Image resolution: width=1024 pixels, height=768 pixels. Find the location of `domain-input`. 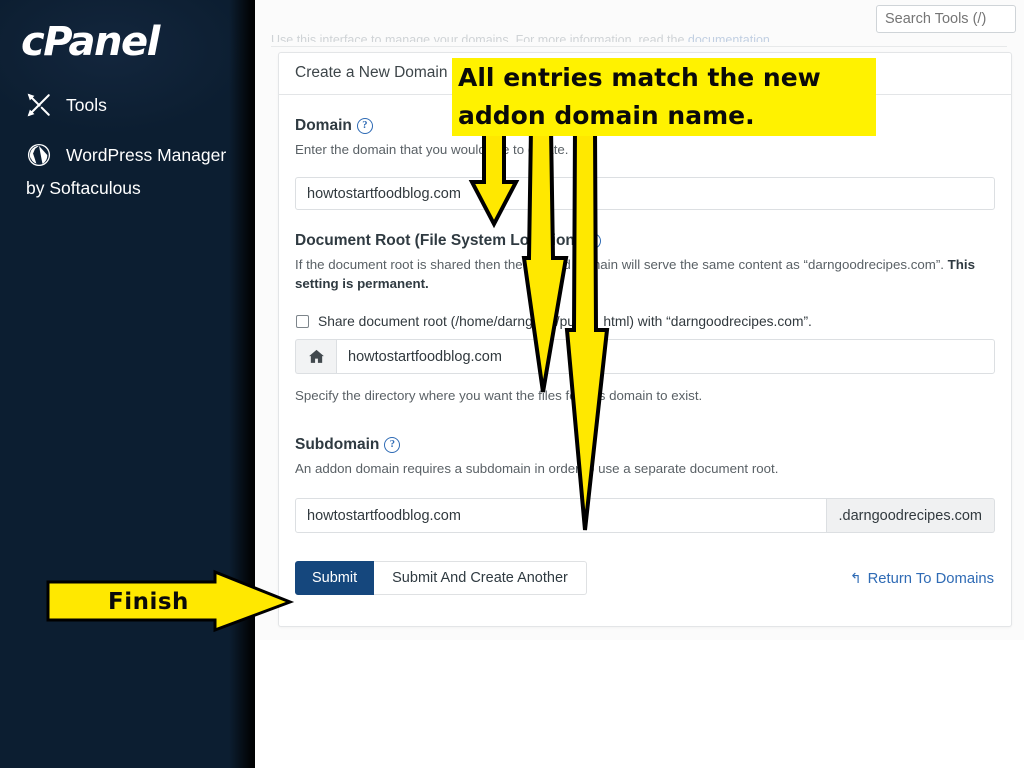

domain-input is located at coordinates (645, 193).